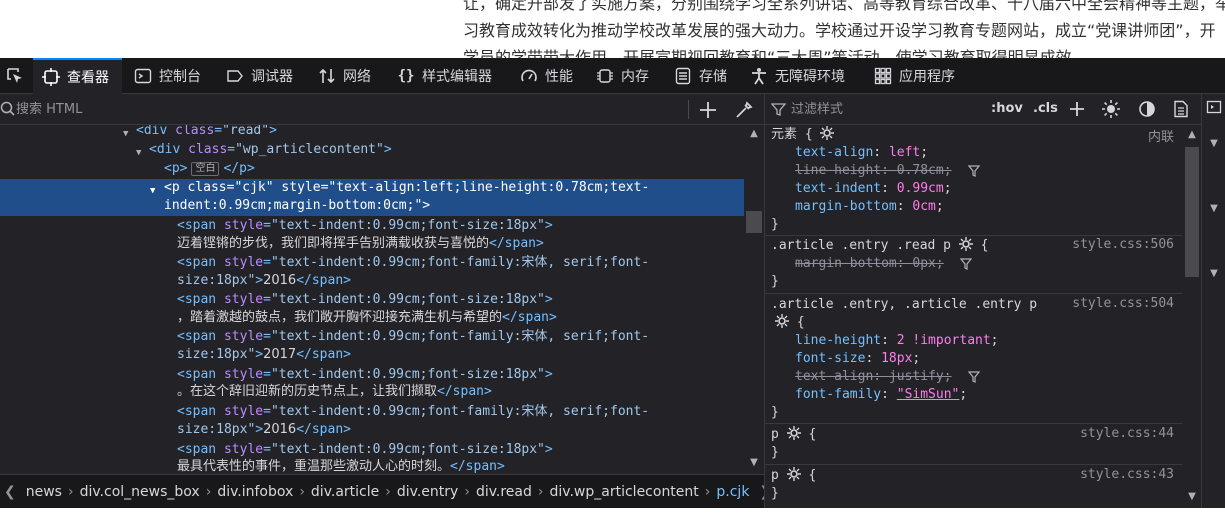 The image size is (1225, 522). What do you see at coordinates (372, 318) in the screenshot?
I see `tree-node-text: ，踏着激越的鼓点，我们敞开胸怀迎接充满生机与希望的</span>` at bounding box center [372, 318].